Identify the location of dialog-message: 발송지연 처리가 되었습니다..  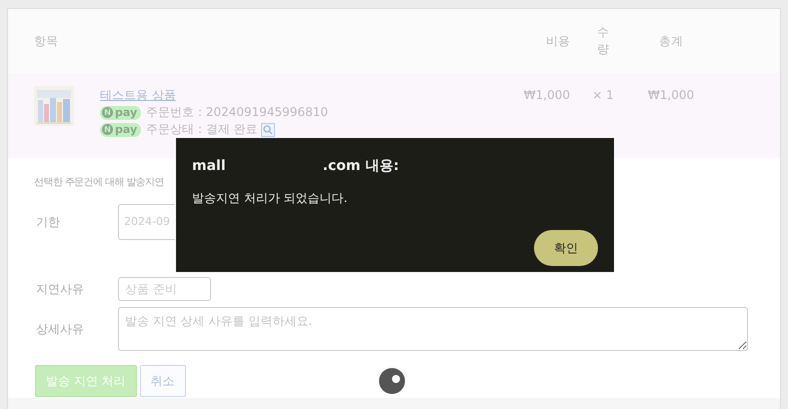
(270, 198).